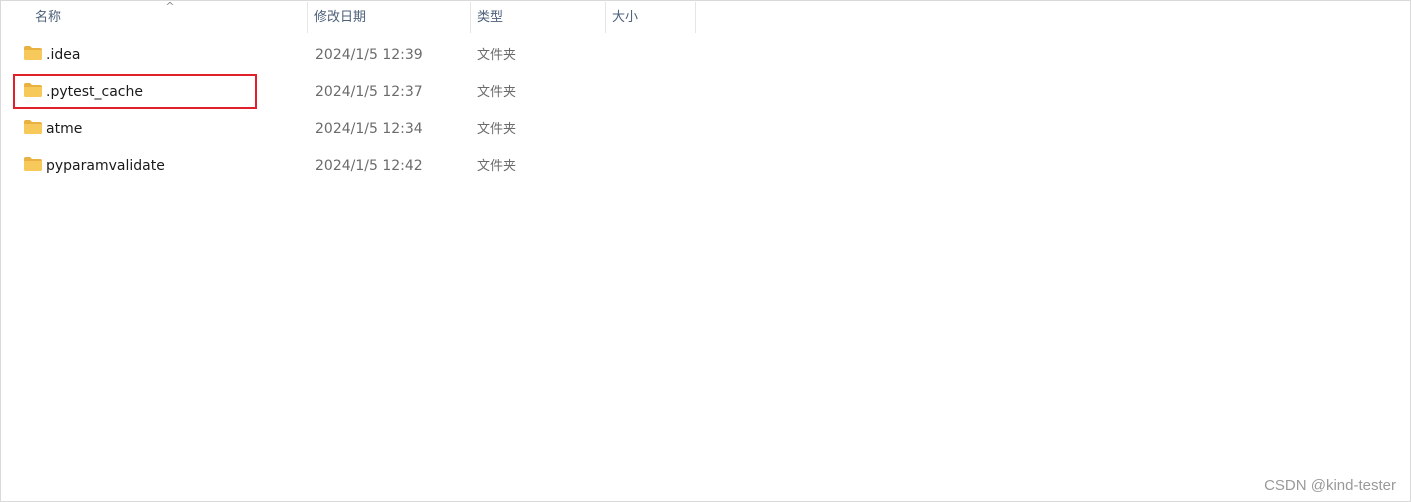 Image resolution: width=1411 pixels, height=502 pixels. Describe the element at coordinates (706, 16) in the screenshot. I see `column-header-bar: 名称 ^ 修改日期 类型 大小` at that location.